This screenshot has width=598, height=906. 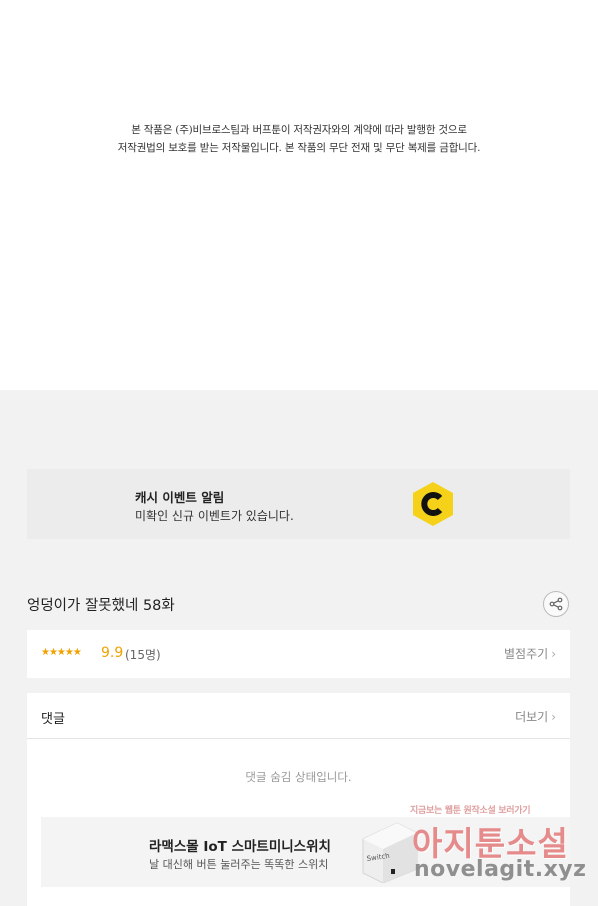 I want to click on site-watermark: 지금보는 웹툰 원작소설 보러가기 아지툰소설 novelagit.xyz, so click(x=497, y=846).